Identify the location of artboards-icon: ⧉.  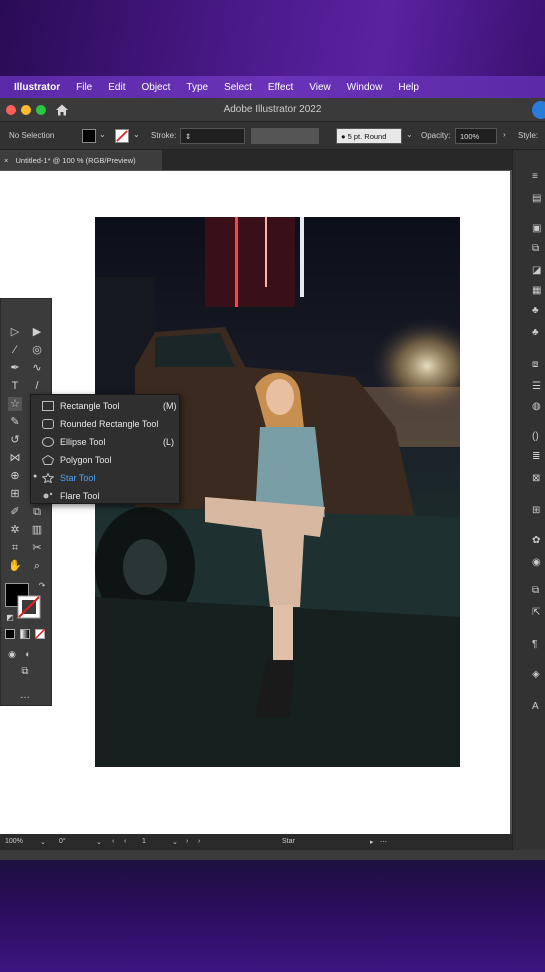
(538, 591).